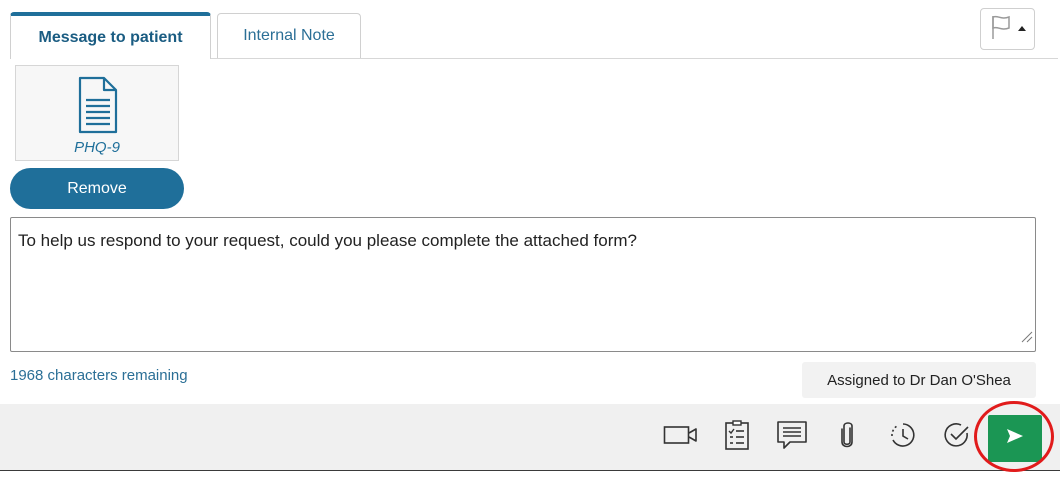 This screenshot has height=478, width=1060. I want to click on action-toolbar, so click(530, 437).